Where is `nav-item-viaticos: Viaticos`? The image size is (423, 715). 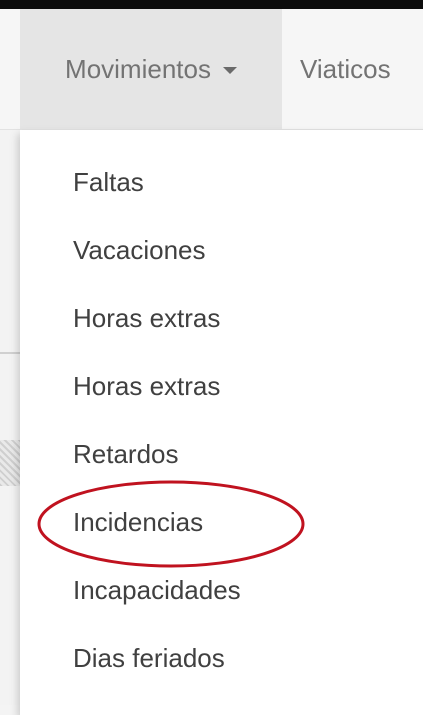 nav-item-viaticos: Viaticos is located at coordinates (345, 69).